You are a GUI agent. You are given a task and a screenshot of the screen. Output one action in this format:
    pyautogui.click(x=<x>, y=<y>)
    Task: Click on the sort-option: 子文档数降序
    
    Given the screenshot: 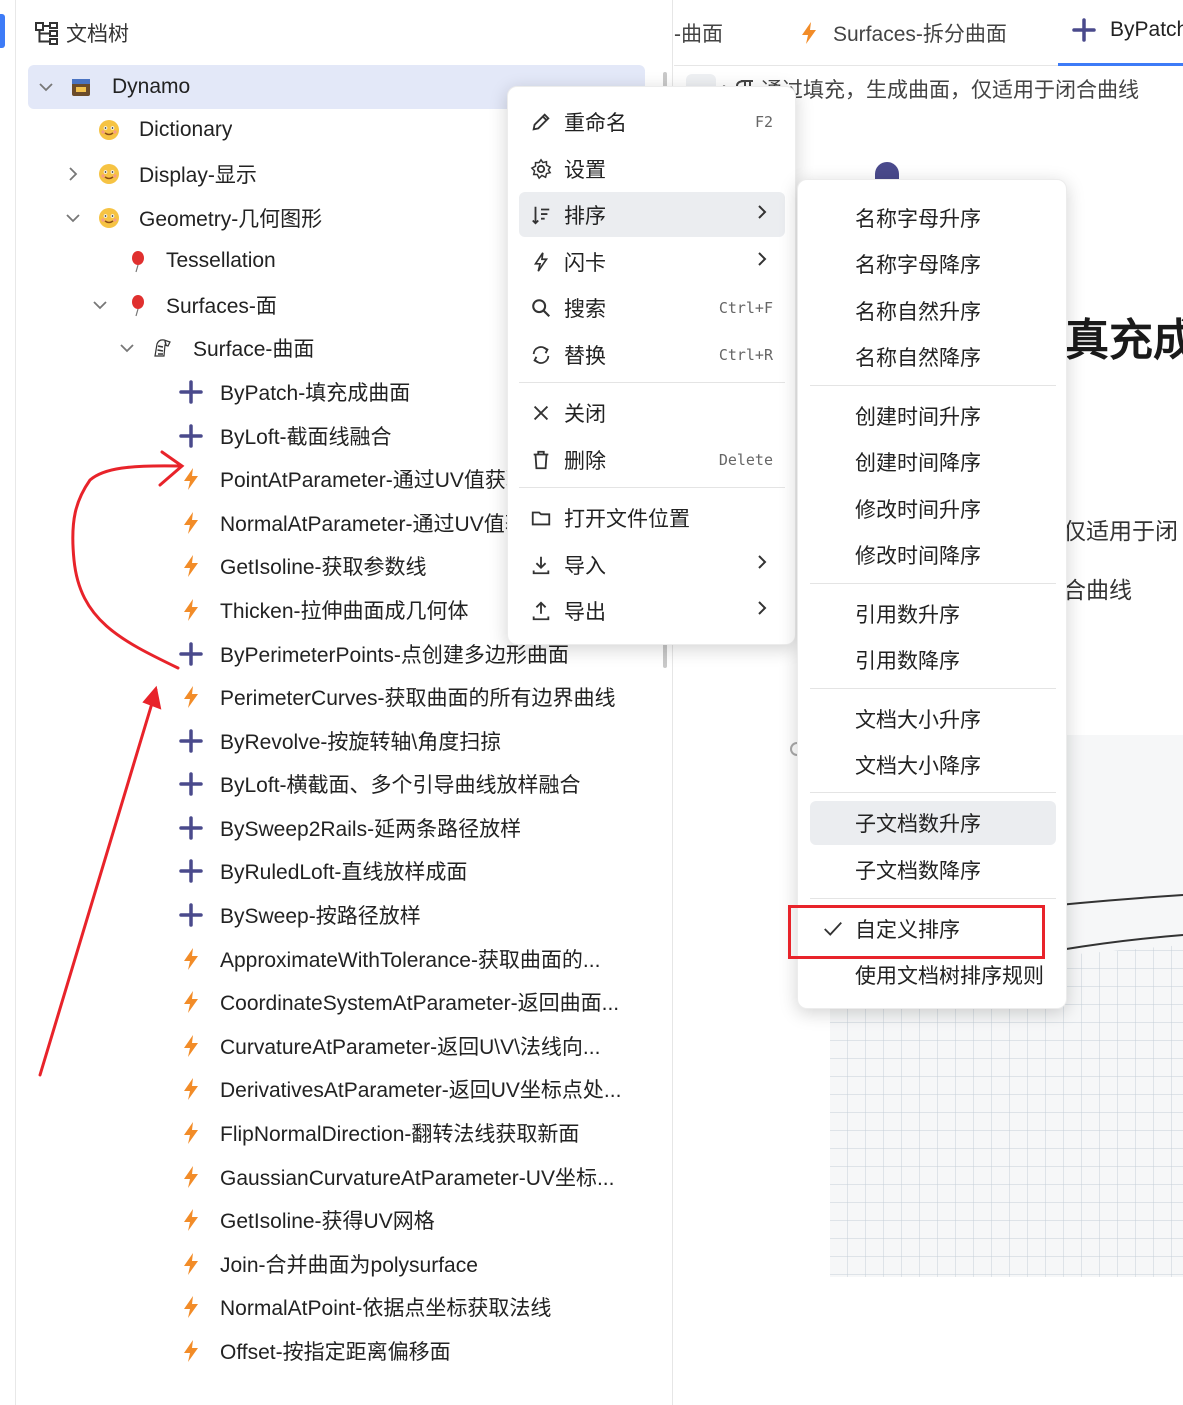 What is the action you would take?
    pyautogui.click(x=933, y=870)
    